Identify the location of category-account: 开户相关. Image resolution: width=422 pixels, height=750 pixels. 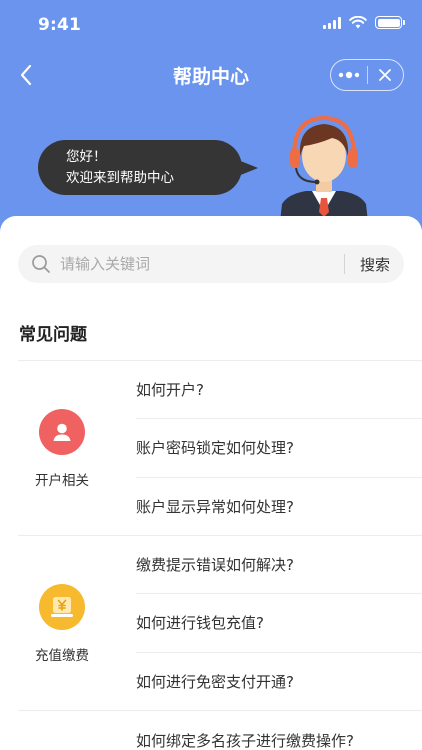
(62, 448).